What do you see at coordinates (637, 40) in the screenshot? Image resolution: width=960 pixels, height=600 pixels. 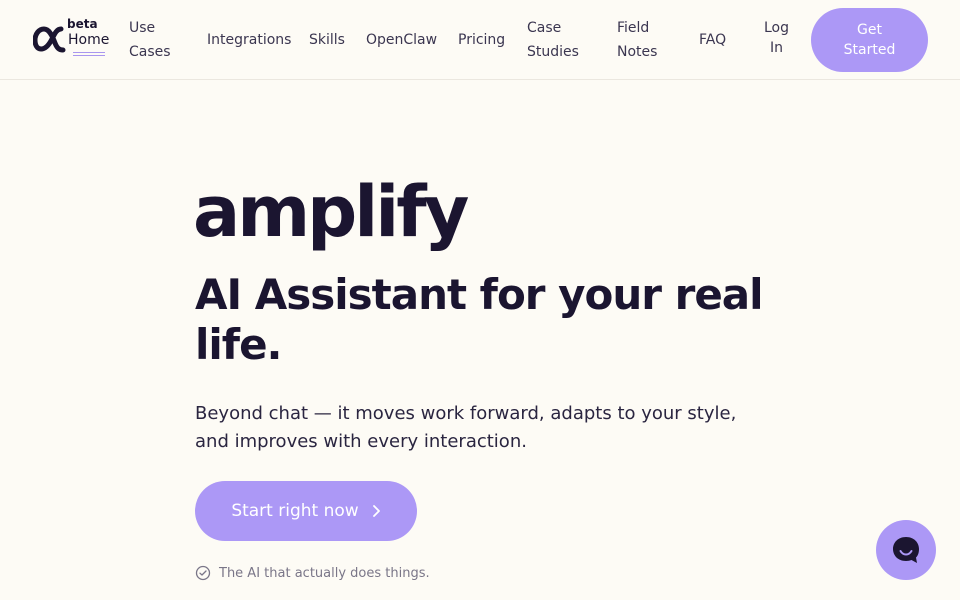 I see `nav-field-notes: Field Notes` at bounding box center [637, 40].